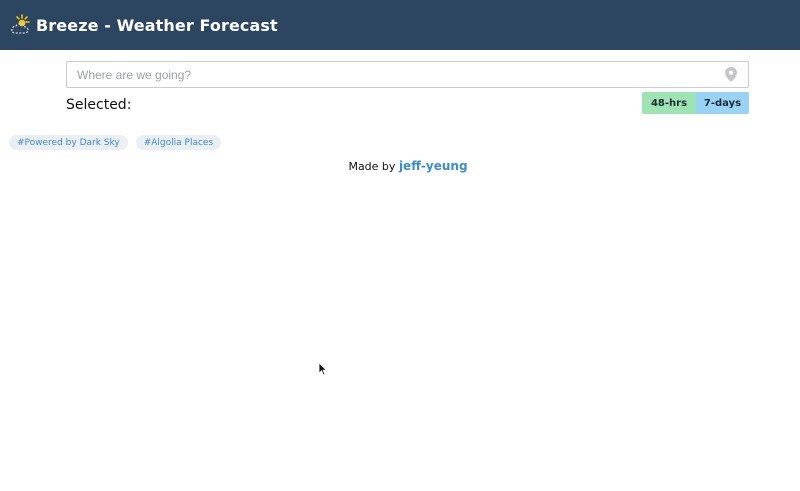  Describe the element at coordinates (731, 75) in the screenshot. I see `map-pin-icon` at that location.